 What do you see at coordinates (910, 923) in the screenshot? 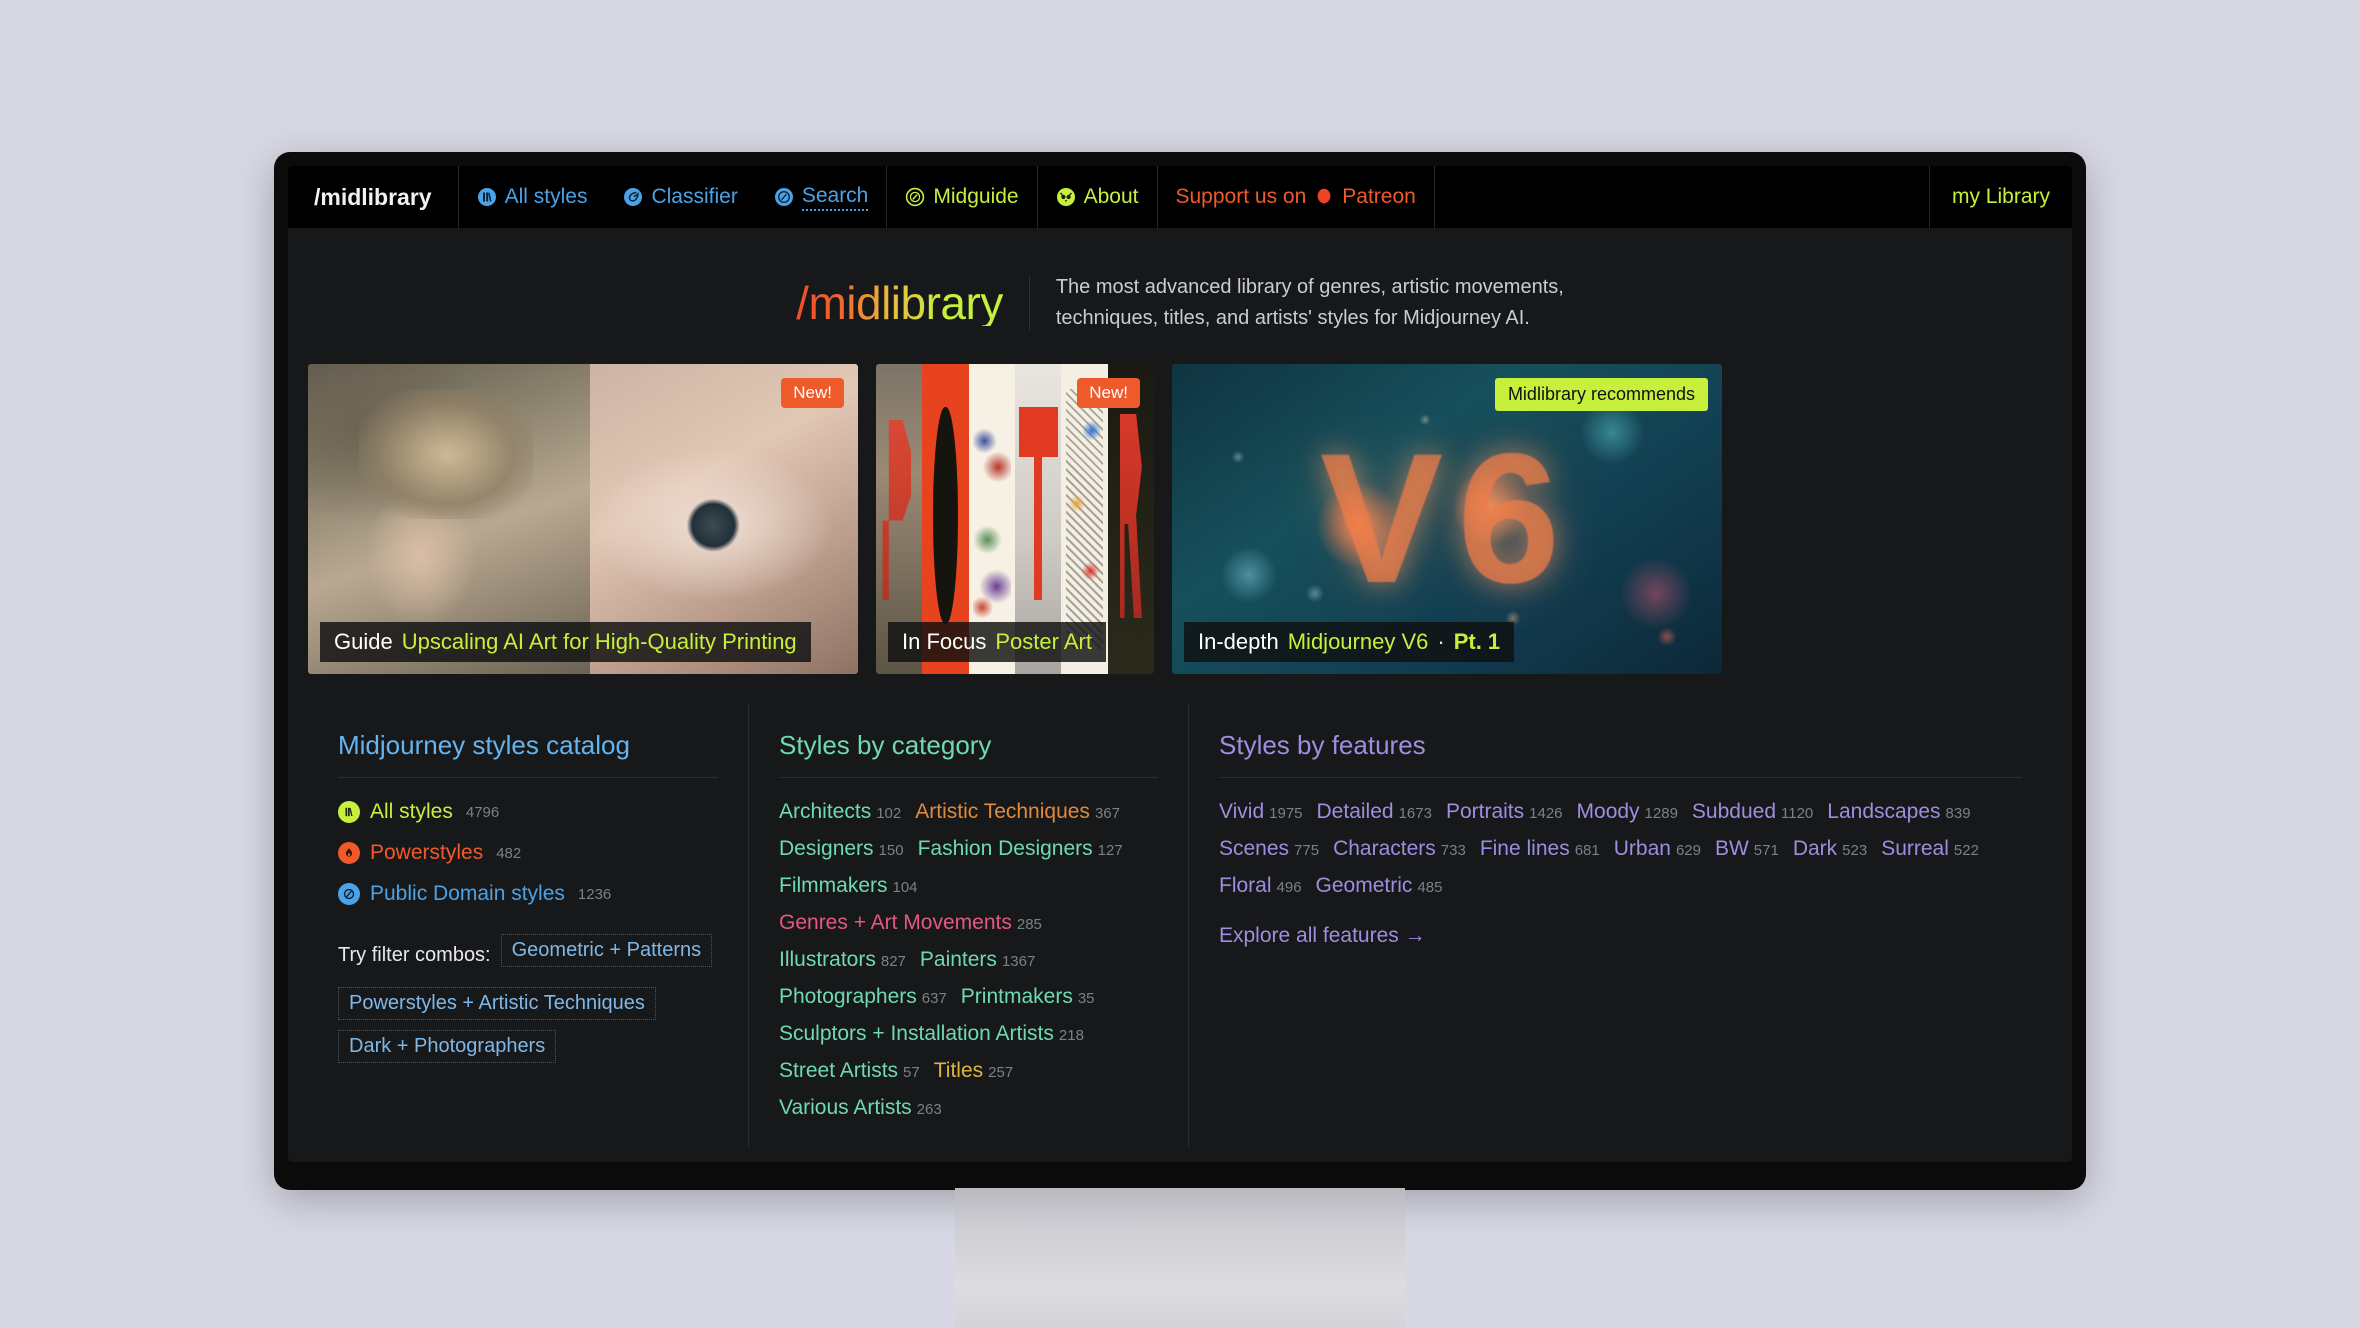
I see `category-tag: Genres + Art Movements 285` at bounding box center [910, 923].